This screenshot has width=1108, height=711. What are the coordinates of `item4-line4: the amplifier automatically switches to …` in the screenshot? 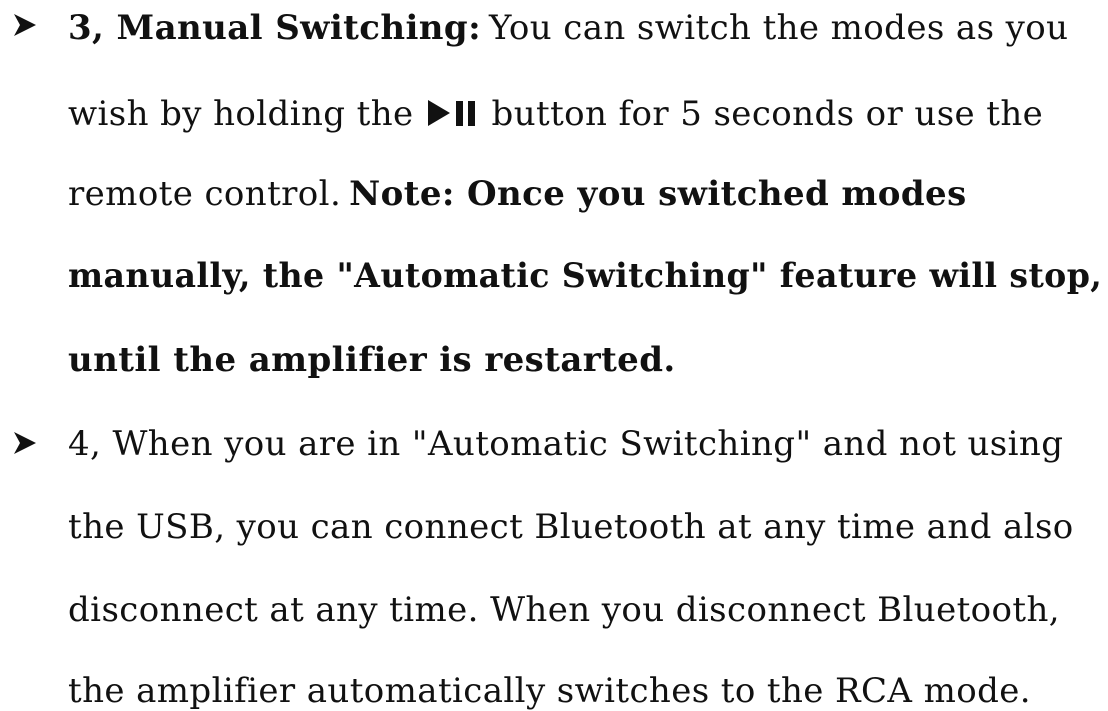 It's located at (549, 691).